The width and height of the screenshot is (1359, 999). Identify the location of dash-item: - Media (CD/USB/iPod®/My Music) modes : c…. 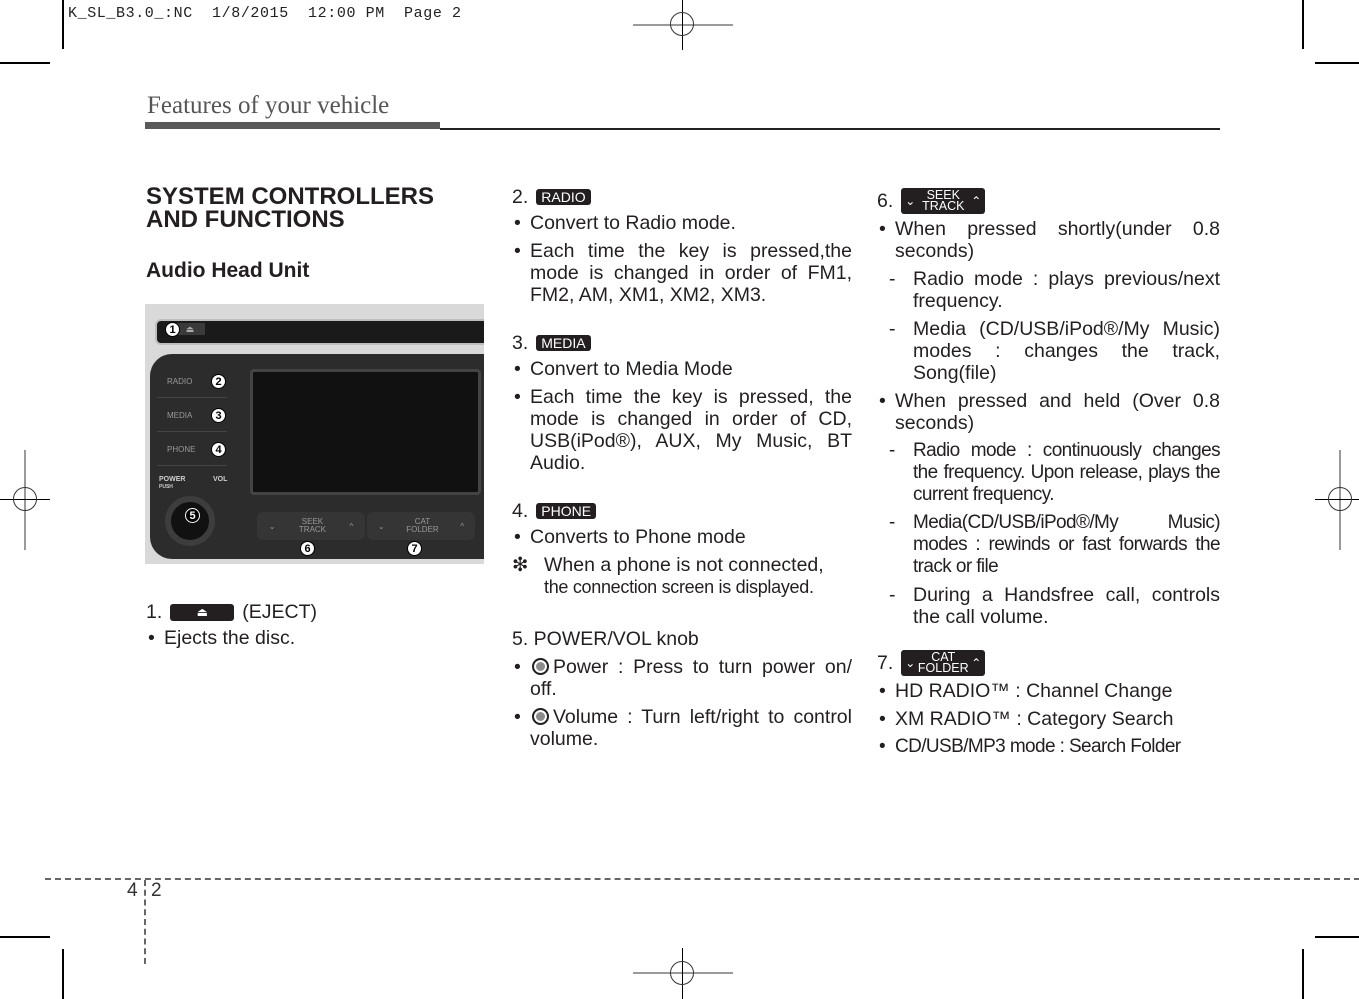
(1054, 351).